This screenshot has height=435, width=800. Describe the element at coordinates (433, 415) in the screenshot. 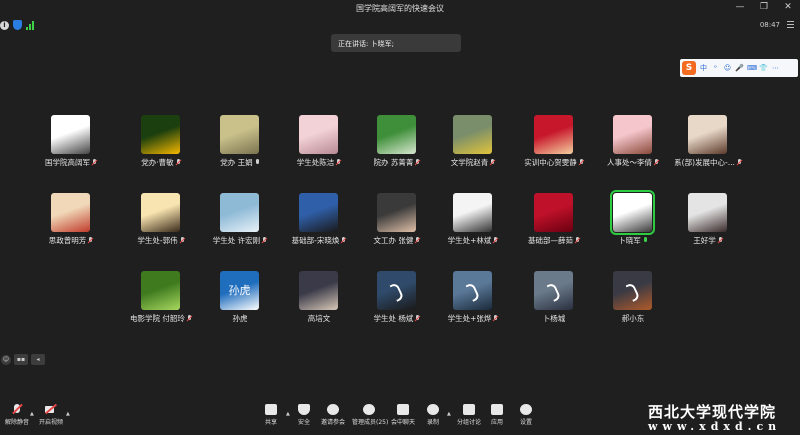

I see `record-button: 录制` at that location.